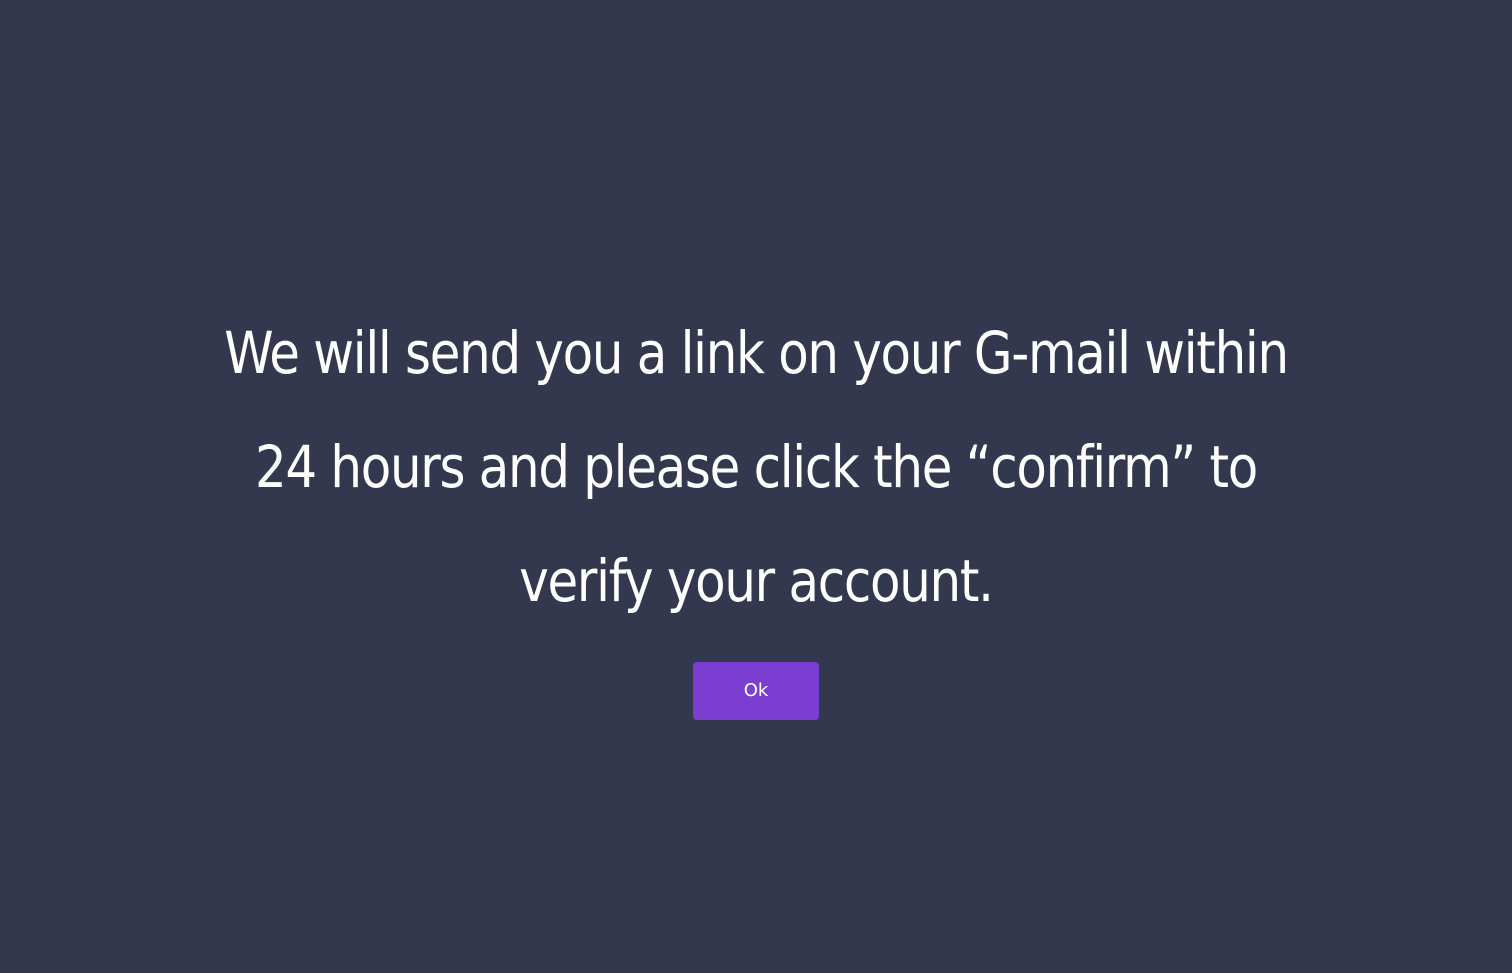 The image size is (1512, 973). I want to click on ok-button: Ok, so click(756, 691).